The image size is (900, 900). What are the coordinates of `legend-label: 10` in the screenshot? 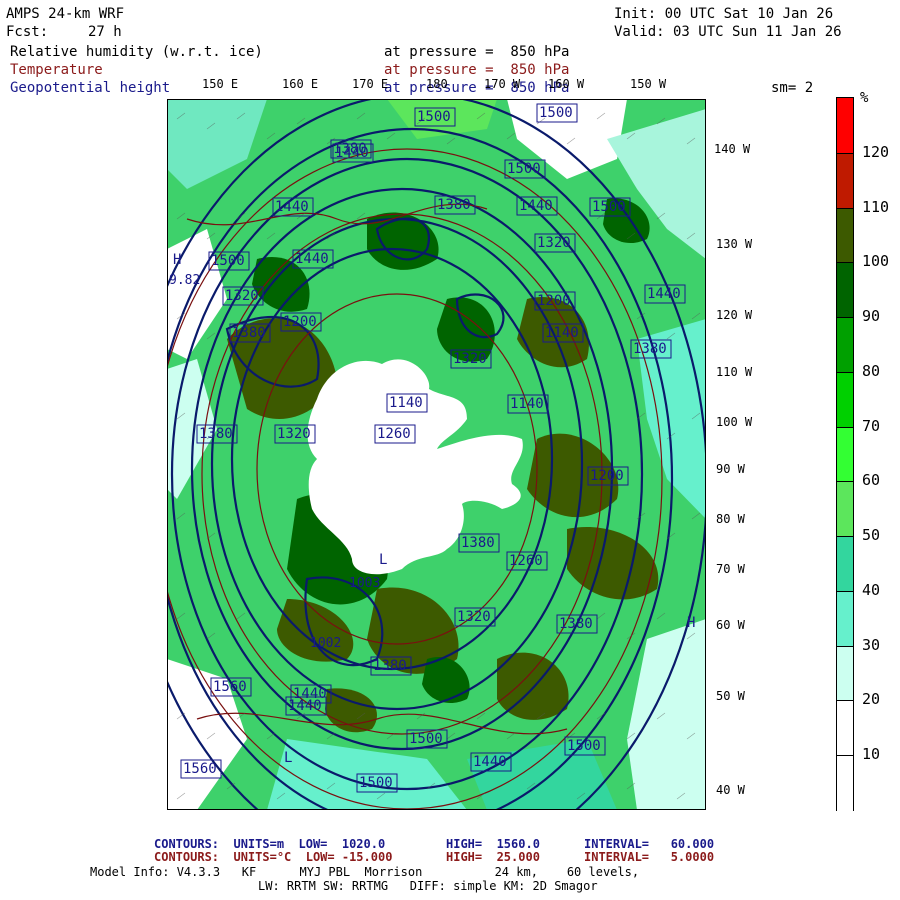 It's located at (871, 754).